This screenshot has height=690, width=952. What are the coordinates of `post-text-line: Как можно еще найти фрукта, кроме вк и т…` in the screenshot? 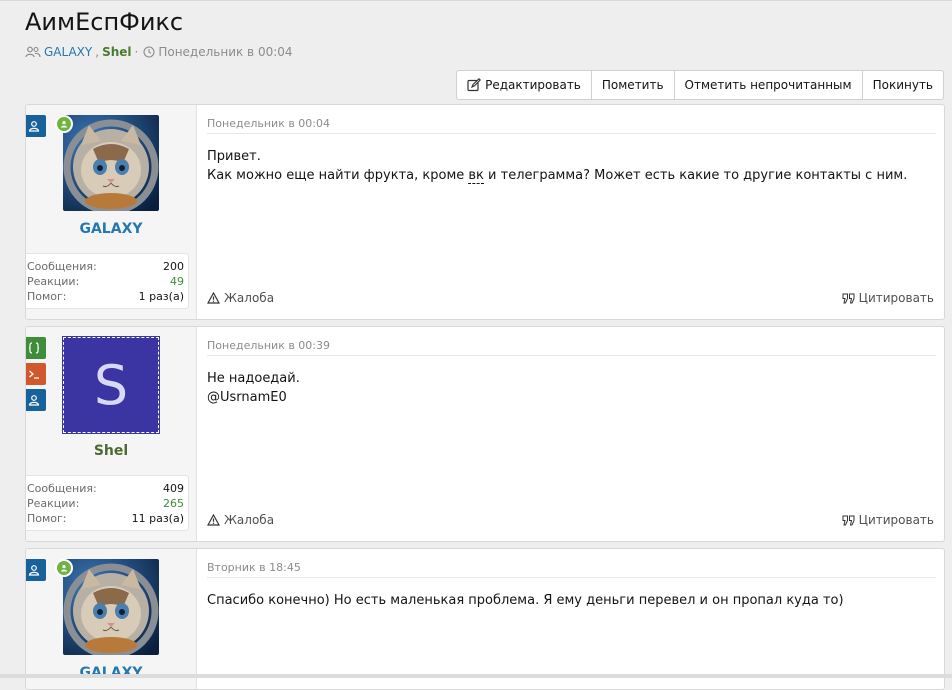 It's located at (570, 175).